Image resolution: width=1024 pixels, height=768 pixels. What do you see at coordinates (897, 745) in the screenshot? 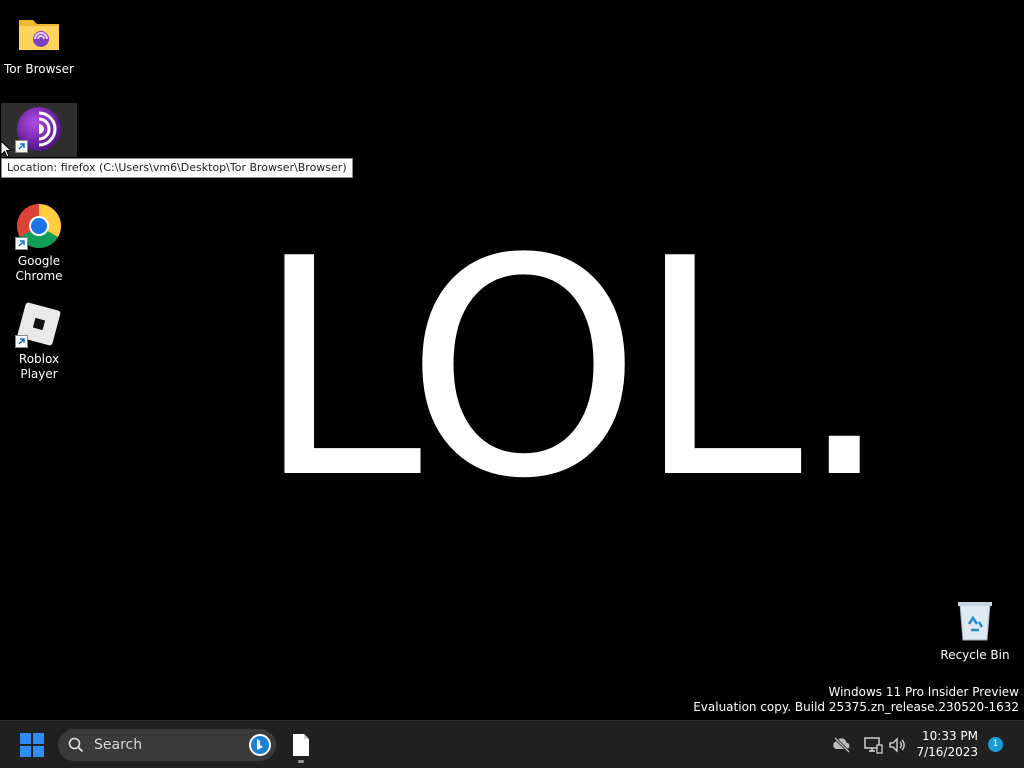
I see `volume-icon` at bounding box center [897, 745].